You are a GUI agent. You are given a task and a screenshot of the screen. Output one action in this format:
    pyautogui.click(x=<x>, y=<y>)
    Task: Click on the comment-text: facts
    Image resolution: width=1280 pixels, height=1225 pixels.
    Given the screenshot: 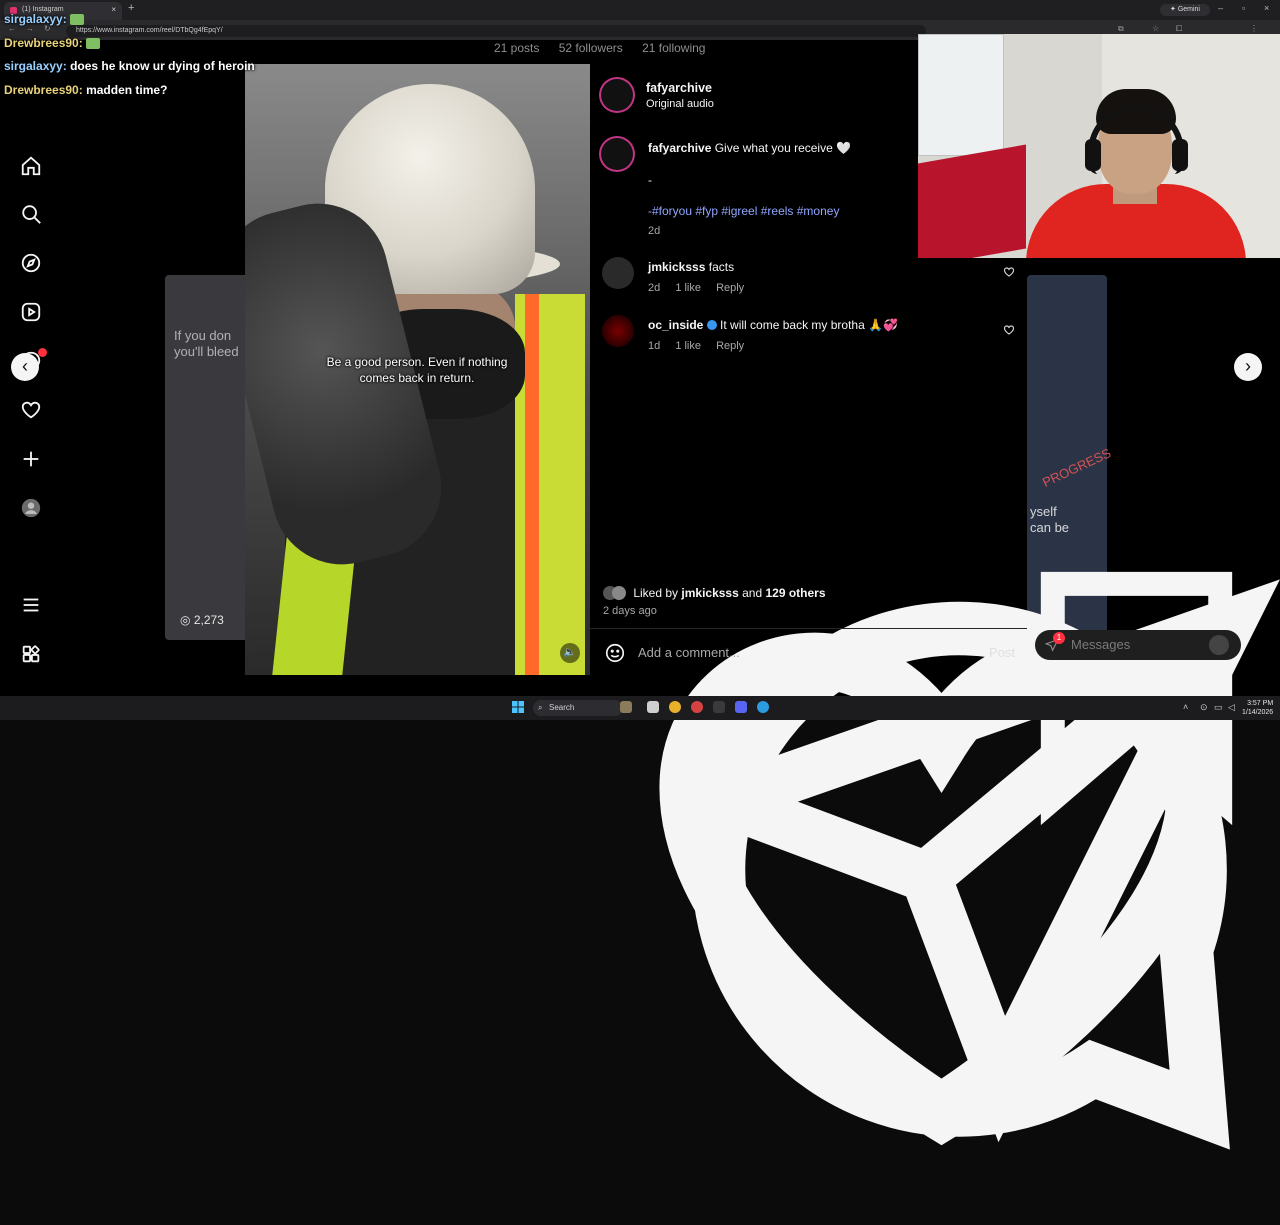 What is the action you would take?
    pyautogui.click(x=721, y=267)
    